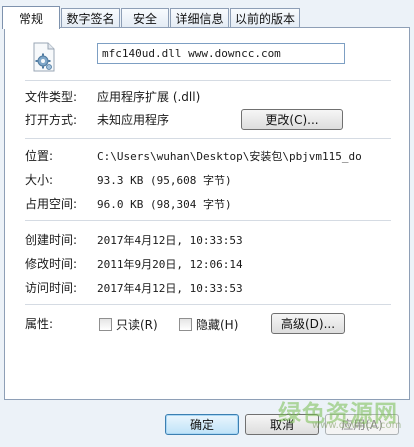 This screenshot has height=447, width=414. I want to click on file-type-label: 文件类型:, so click(51, 97).